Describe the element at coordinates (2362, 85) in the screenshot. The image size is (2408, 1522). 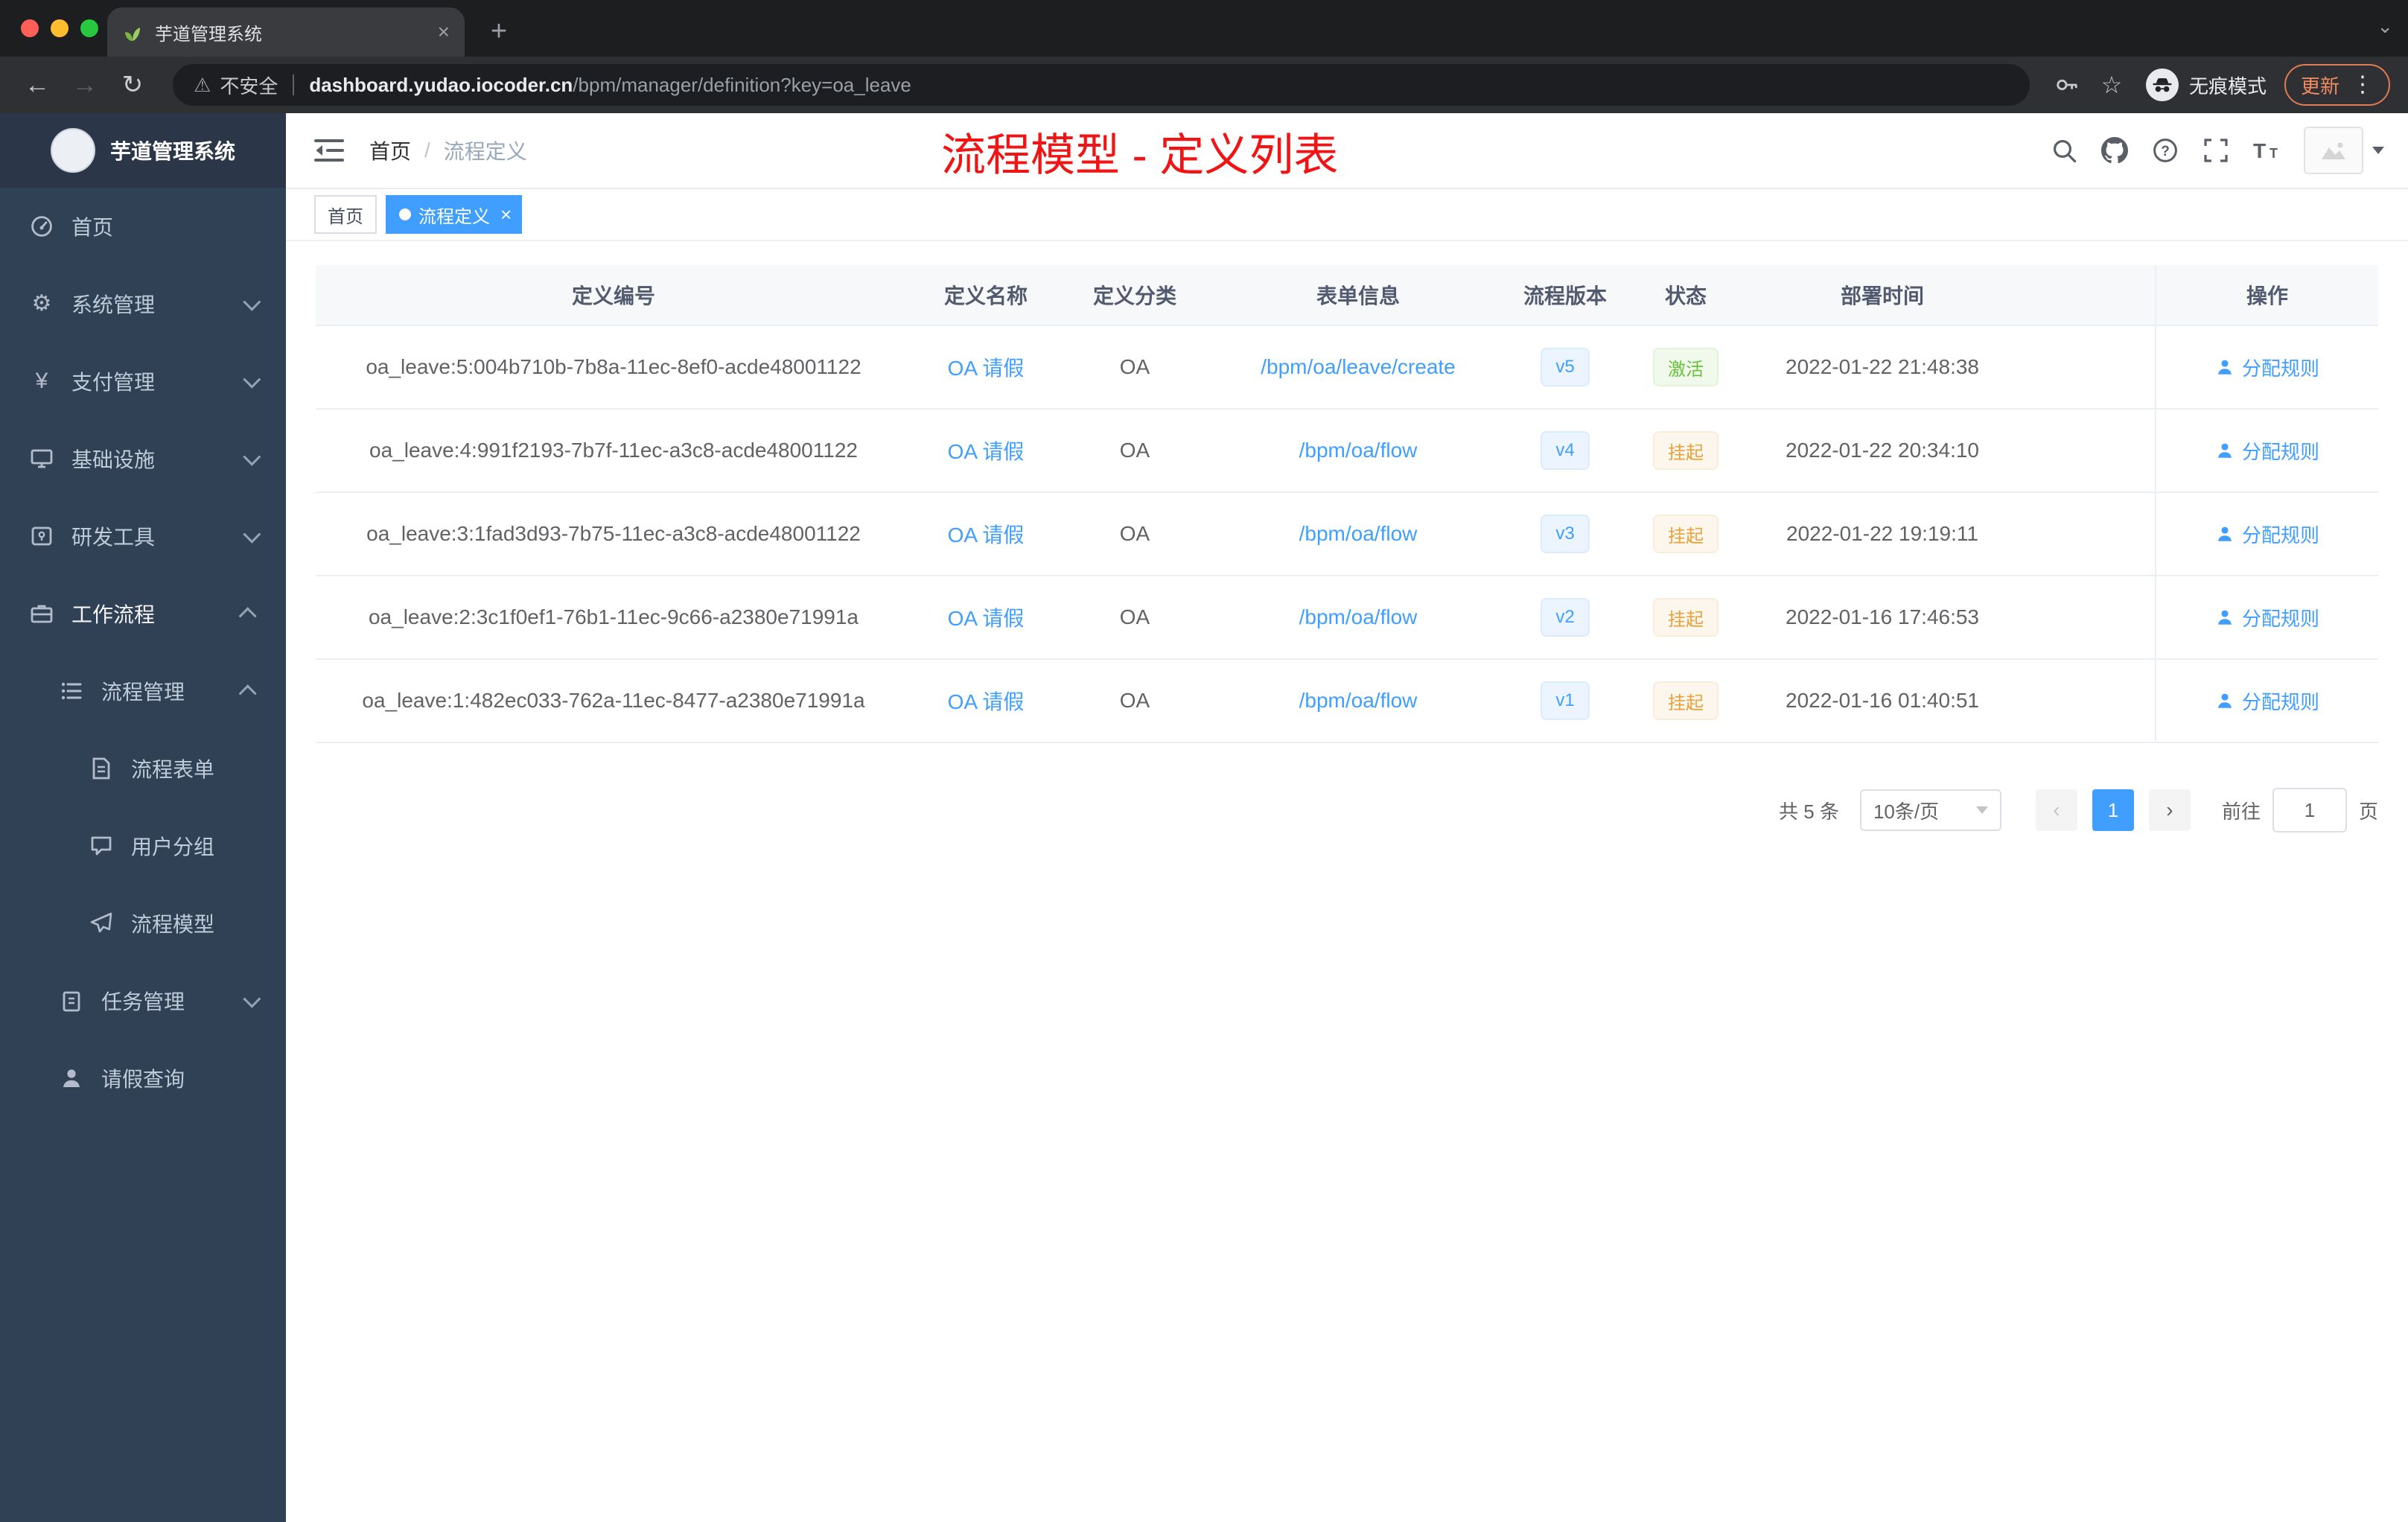
I see `browser-menu-icon: ⋮` at that location.